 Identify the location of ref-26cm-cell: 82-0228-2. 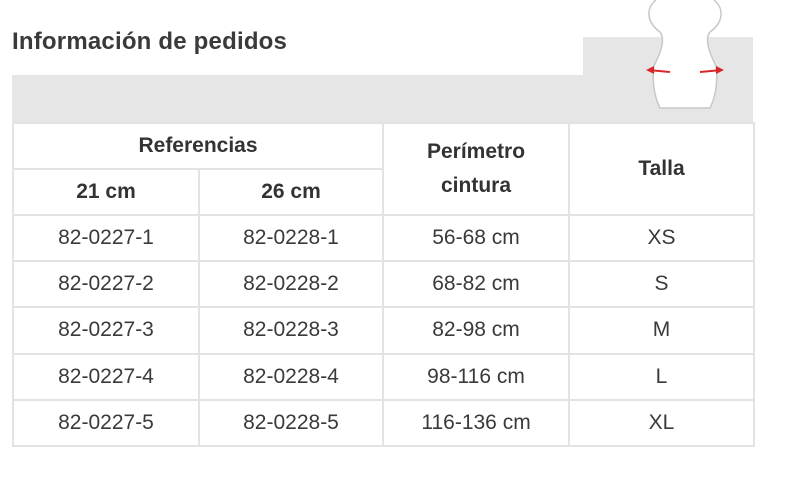
(291, 284).